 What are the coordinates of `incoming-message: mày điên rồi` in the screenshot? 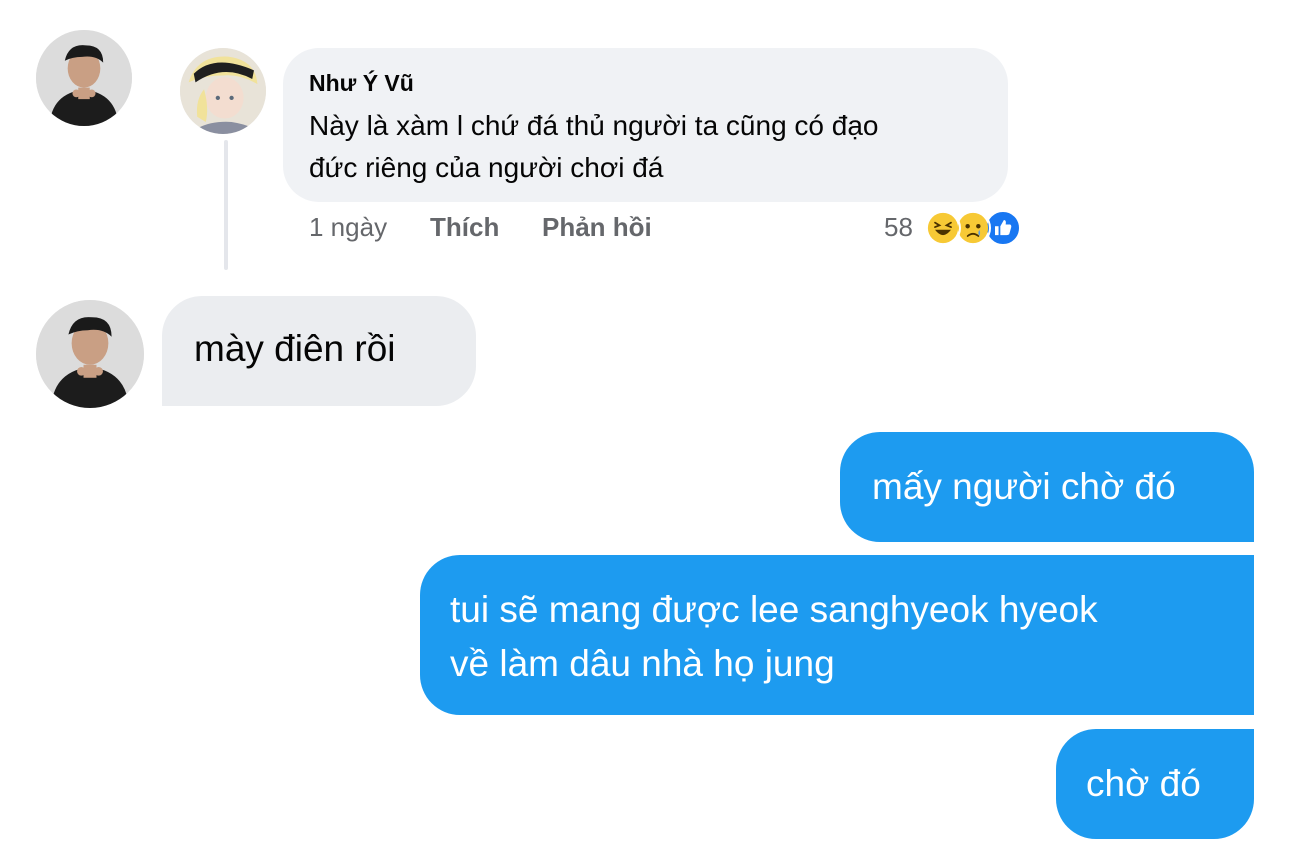 It's located at (319, 351).